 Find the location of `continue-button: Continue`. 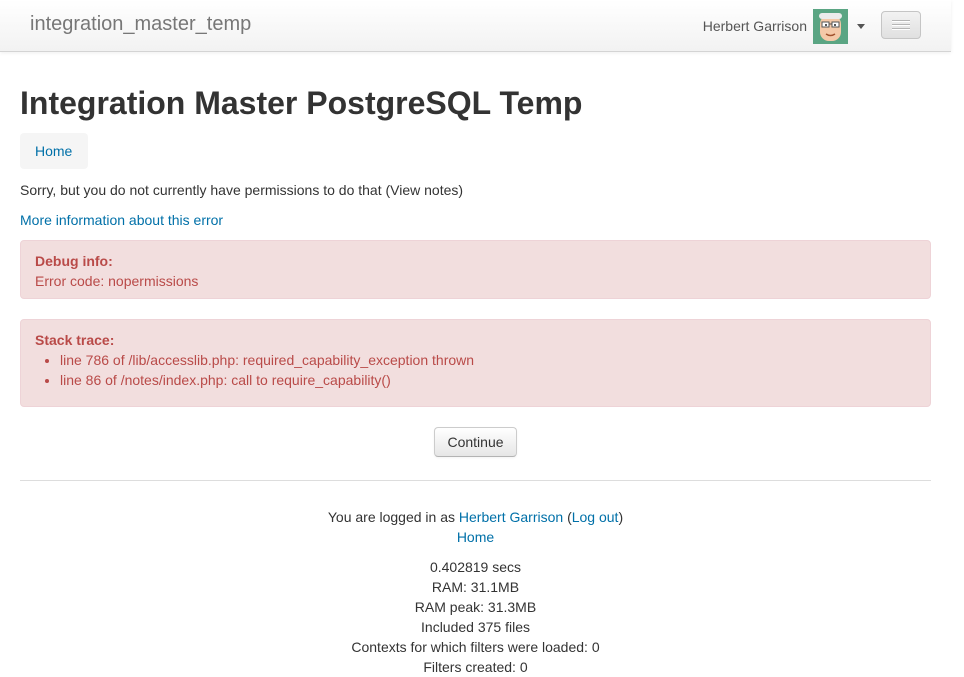

continue-button: Continue is located at coordinates (475, 442).